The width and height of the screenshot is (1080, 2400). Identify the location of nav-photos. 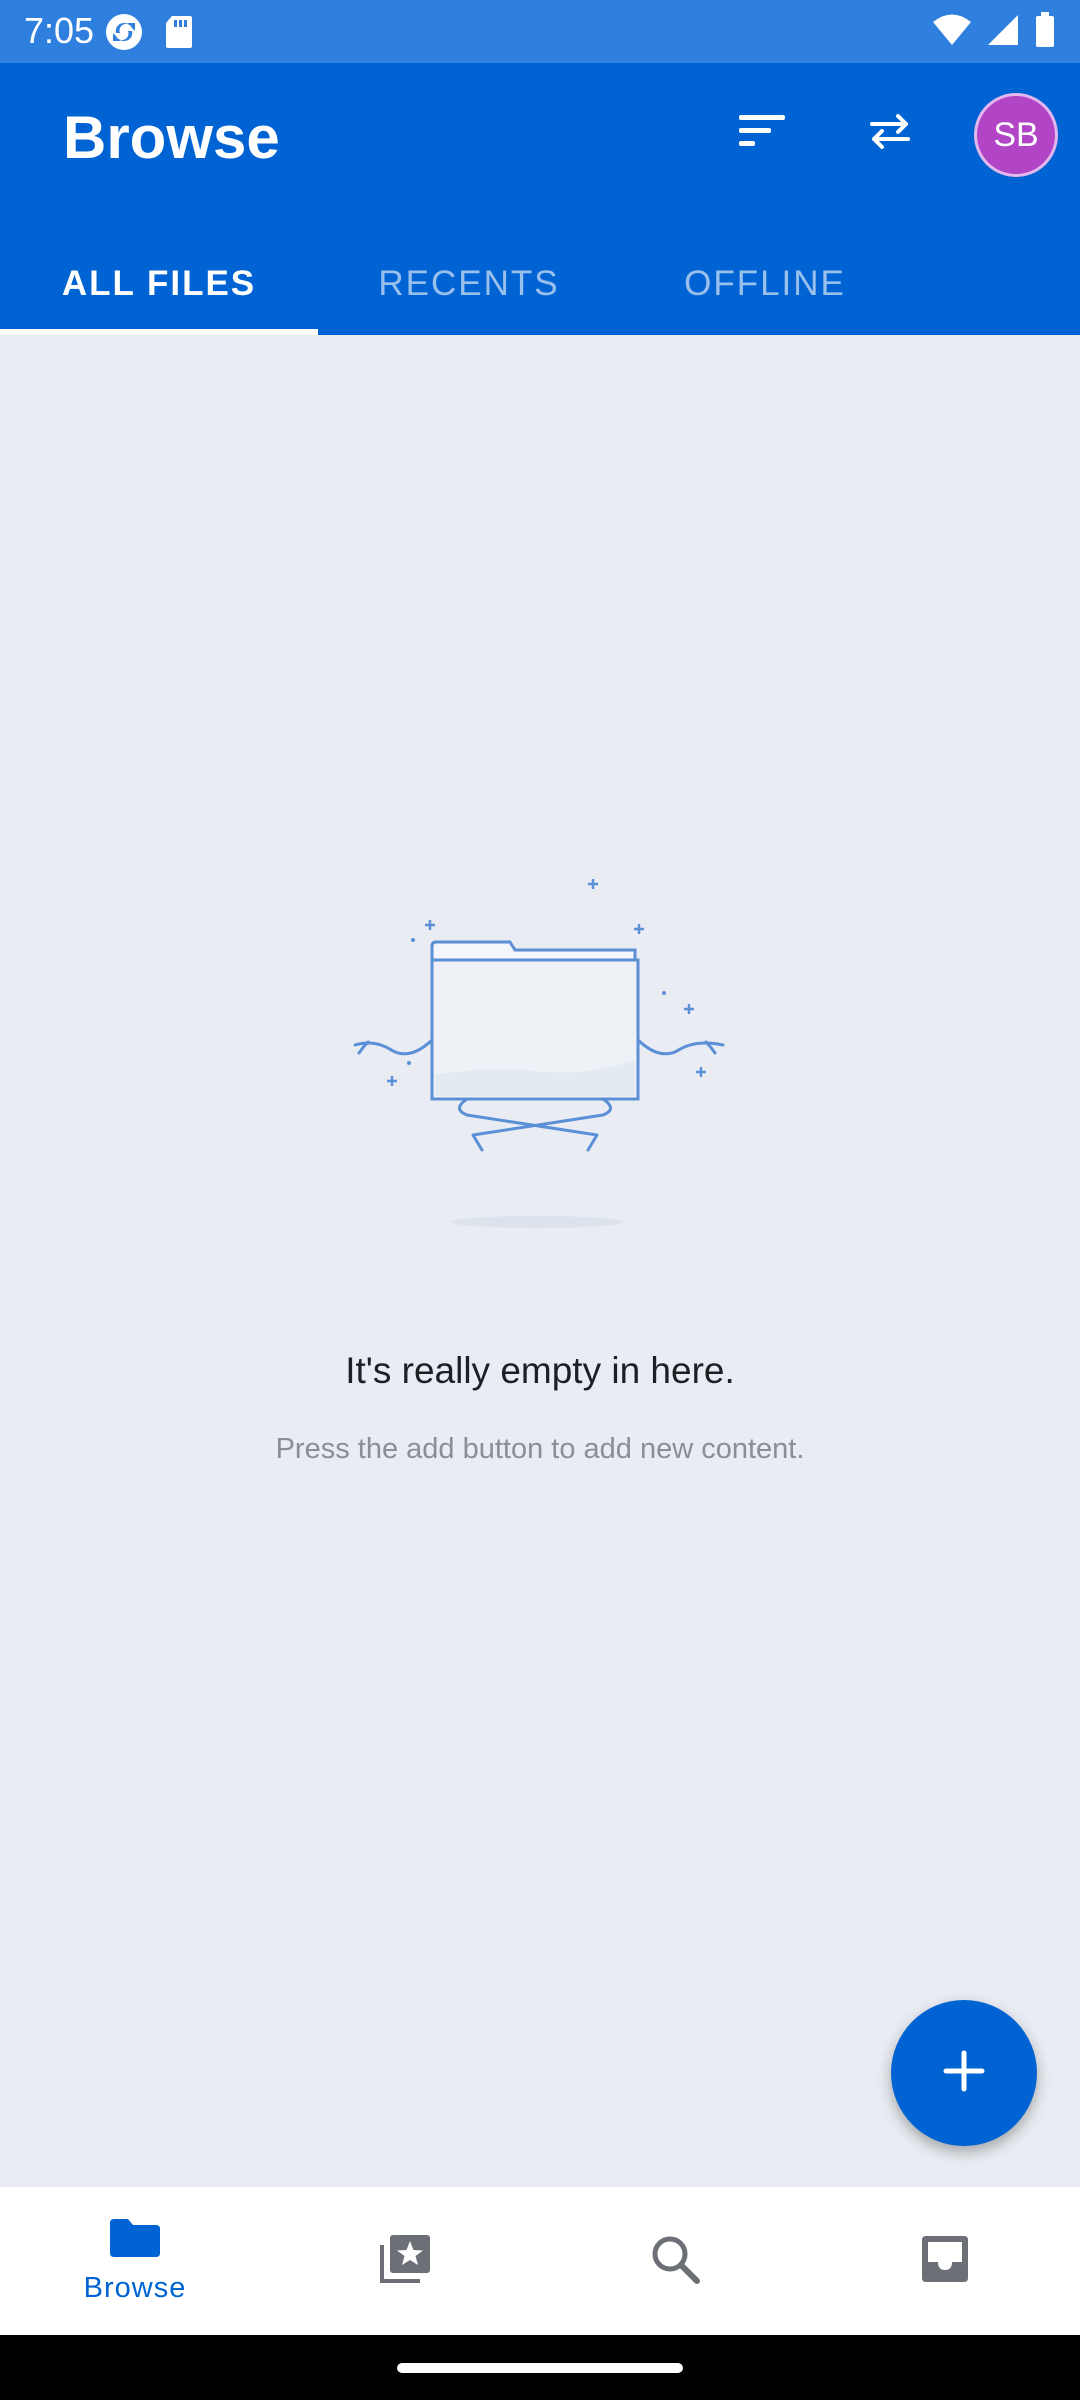
(405, 2261).